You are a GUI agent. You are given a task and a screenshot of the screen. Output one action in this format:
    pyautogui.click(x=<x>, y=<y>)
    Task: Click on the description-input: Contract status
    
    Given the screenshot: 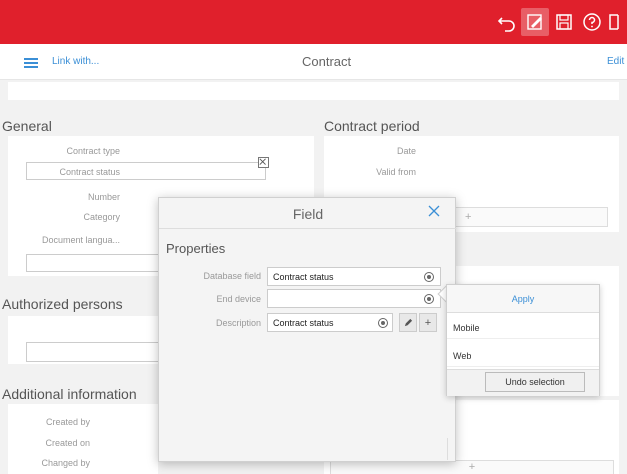 What is the action you would take?
    pyautogui.click(x=330, y=322)
    